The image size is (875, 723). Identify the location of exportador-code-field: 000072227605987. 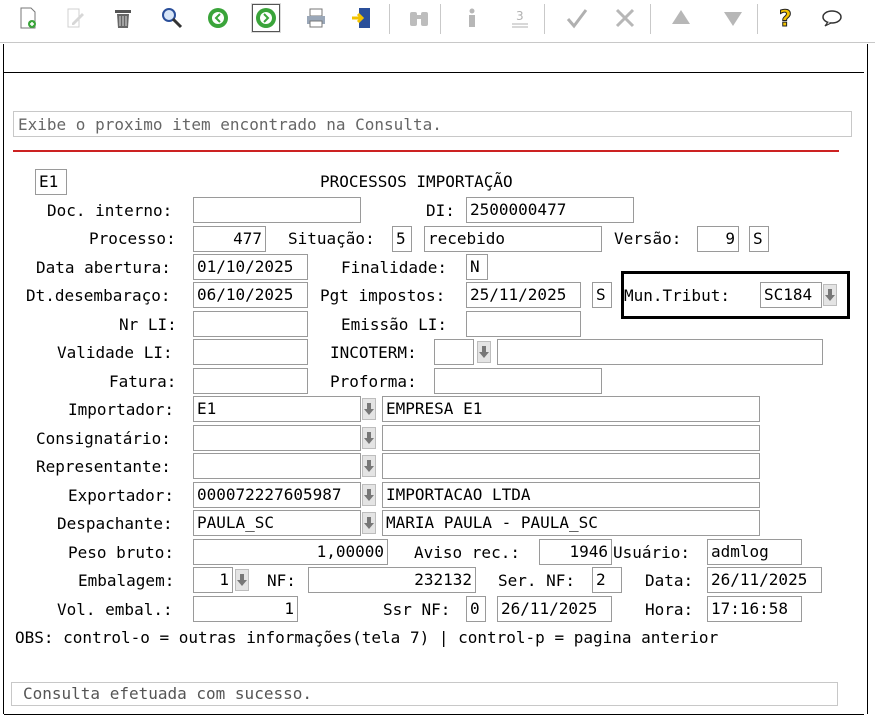
(277, 495).